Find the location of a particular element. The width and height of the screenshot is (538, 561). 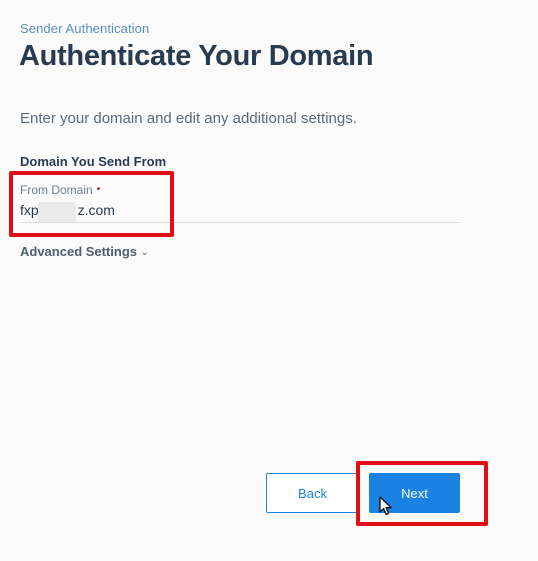

highlight-box-next is located at coordinates (422, 493).